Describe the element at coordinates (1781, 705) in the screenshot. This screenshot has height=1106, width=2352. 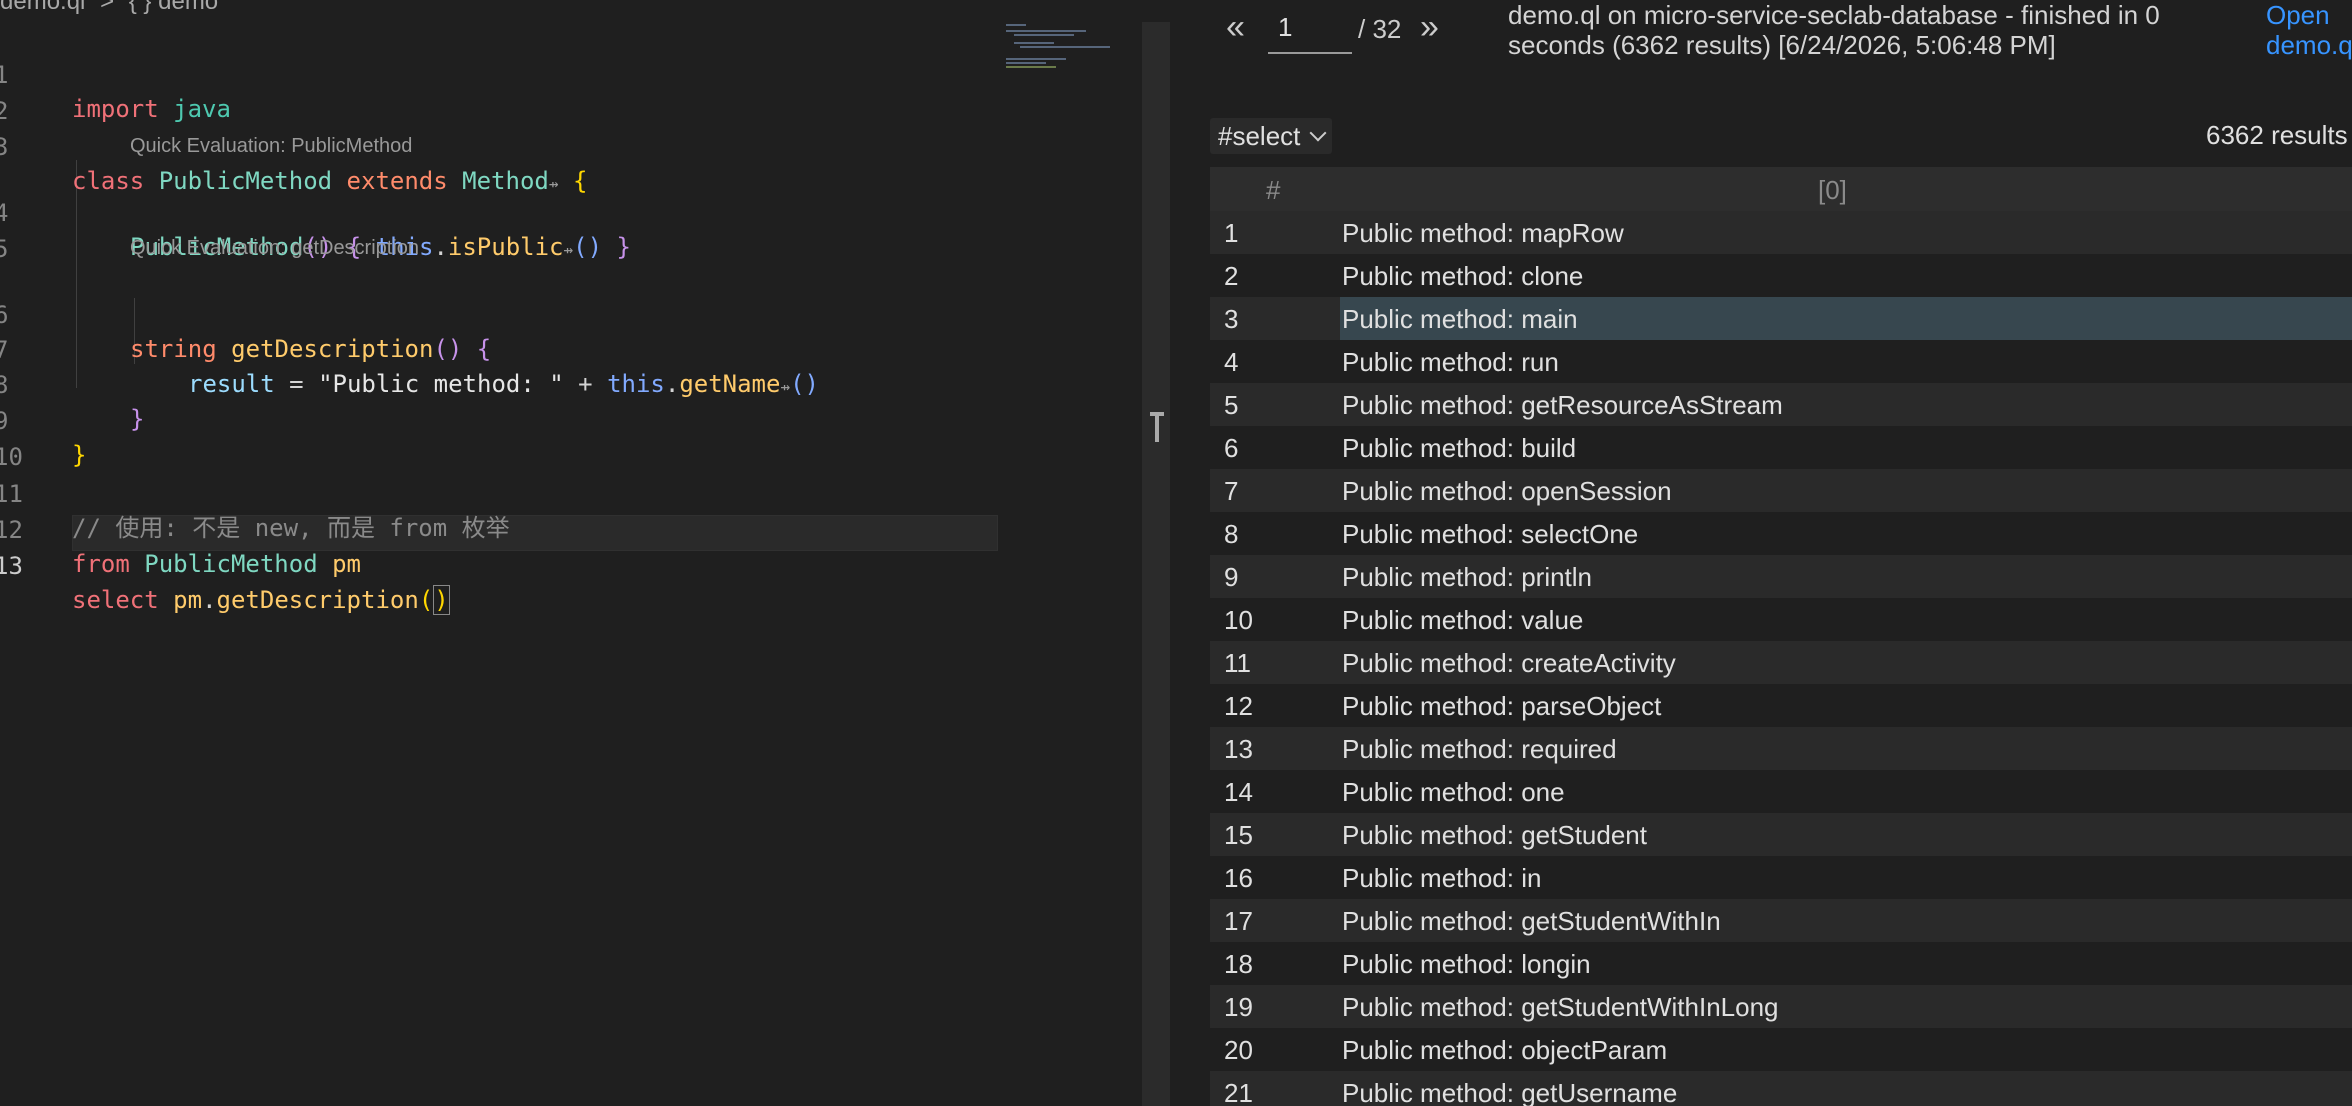
I see `table-row: 12 Public method: parseObject` at that location.